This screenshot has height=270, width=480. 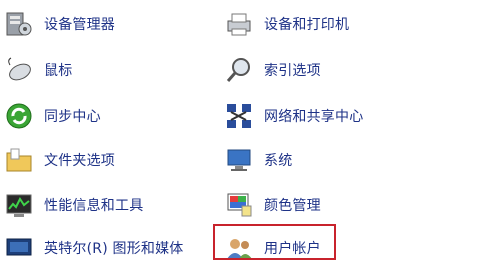 I want to click on indexing-options-label: 索引选项, so click(x=292, y=71).